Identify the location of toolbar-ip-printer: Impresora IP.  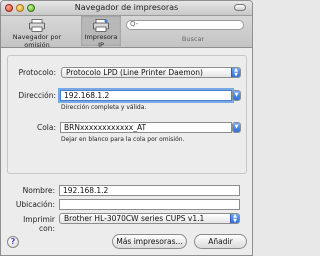
(101, 32).